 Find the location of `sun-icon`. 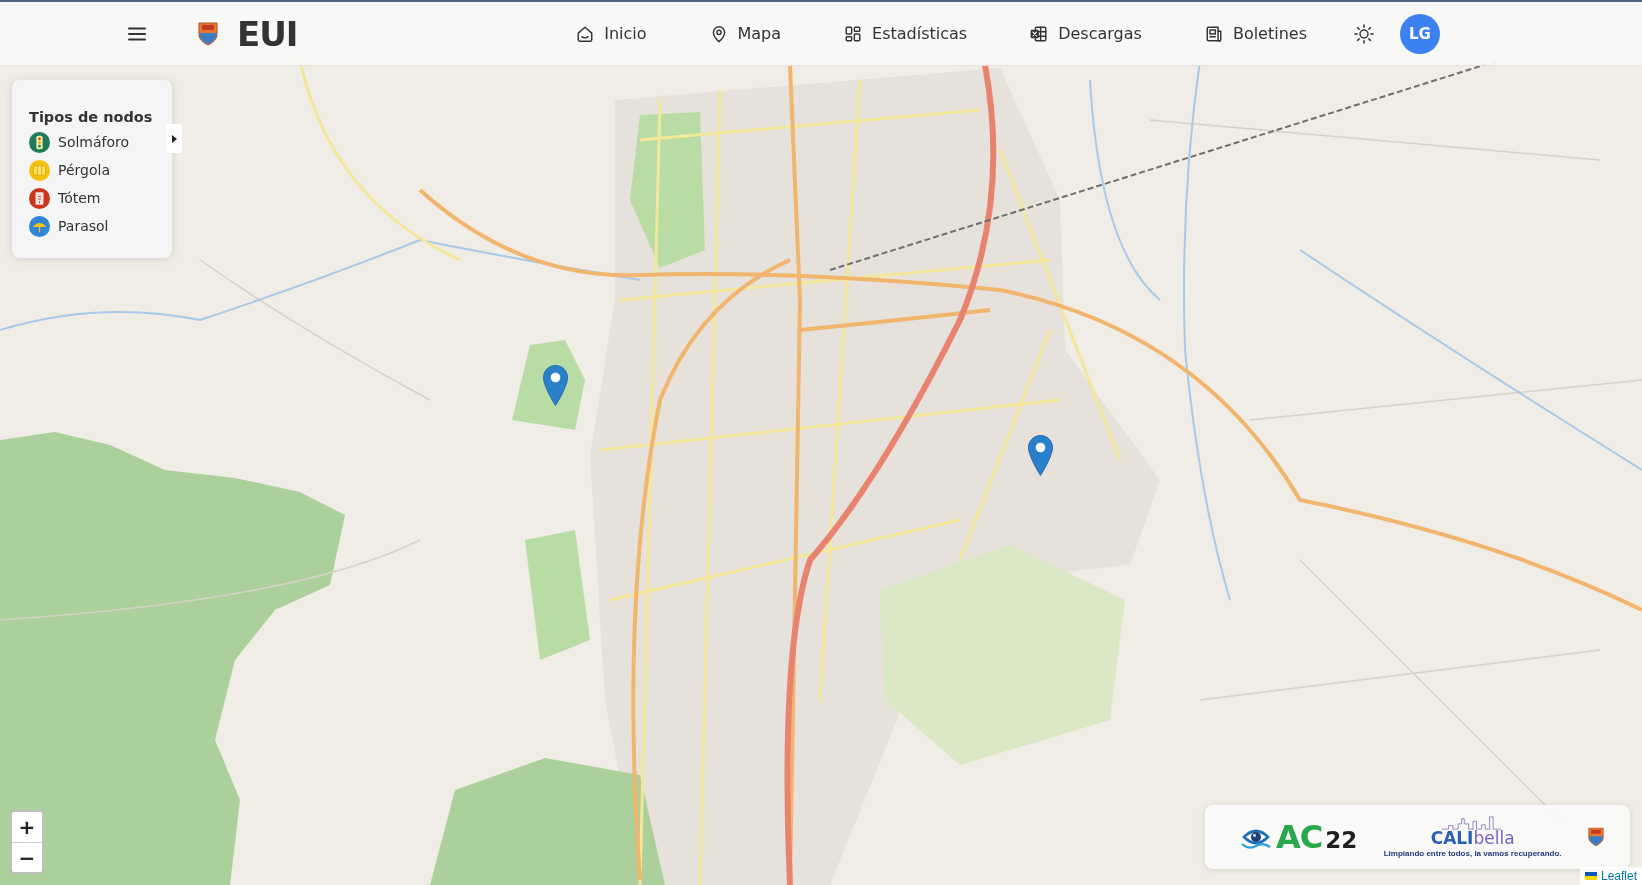

sun-icon is located at coordinates (1364, 33).